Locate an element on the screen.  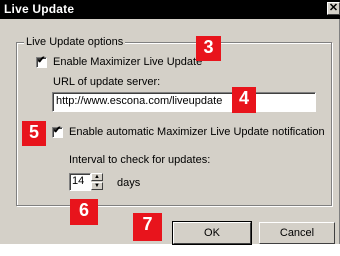
update-server-url-input: http://www.escona.com/liveupdate is located at coordinates (184, 102).